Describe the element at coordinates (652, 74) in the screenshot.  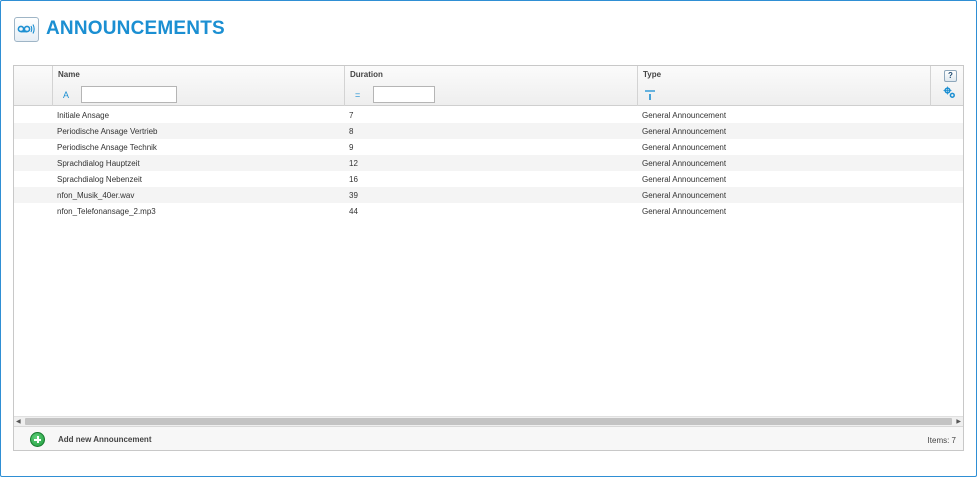
I see `column-label-type: Type` at that location.